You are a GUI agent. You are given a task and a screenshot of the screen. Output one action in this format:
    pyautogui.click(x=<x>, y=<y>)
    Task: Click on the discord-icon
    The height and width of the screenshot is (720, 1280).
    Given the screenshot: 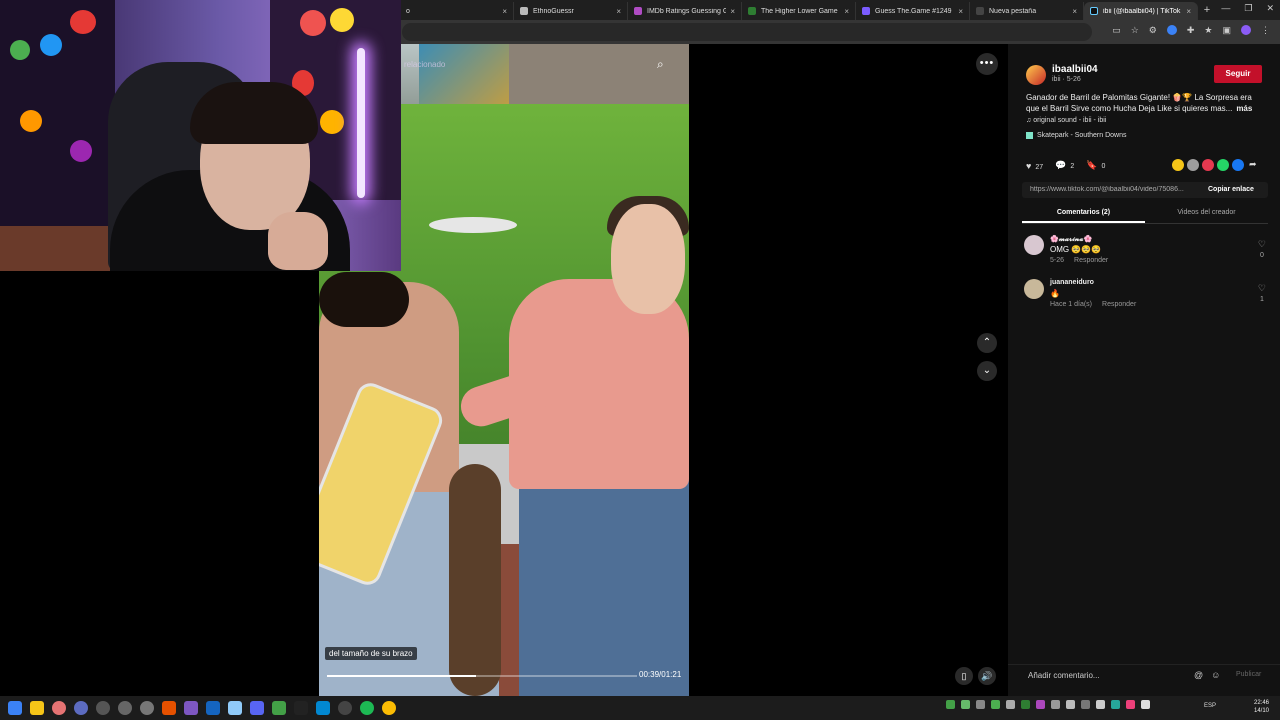 What is the action you would take?
    pyautogui.click(x=257, y=708)
    